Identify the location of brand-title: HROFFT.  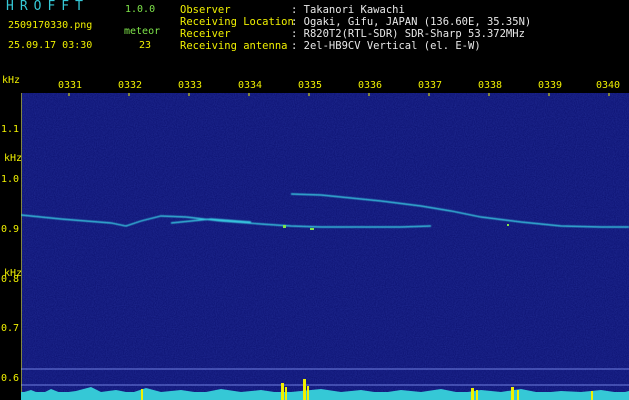
(47, 7).